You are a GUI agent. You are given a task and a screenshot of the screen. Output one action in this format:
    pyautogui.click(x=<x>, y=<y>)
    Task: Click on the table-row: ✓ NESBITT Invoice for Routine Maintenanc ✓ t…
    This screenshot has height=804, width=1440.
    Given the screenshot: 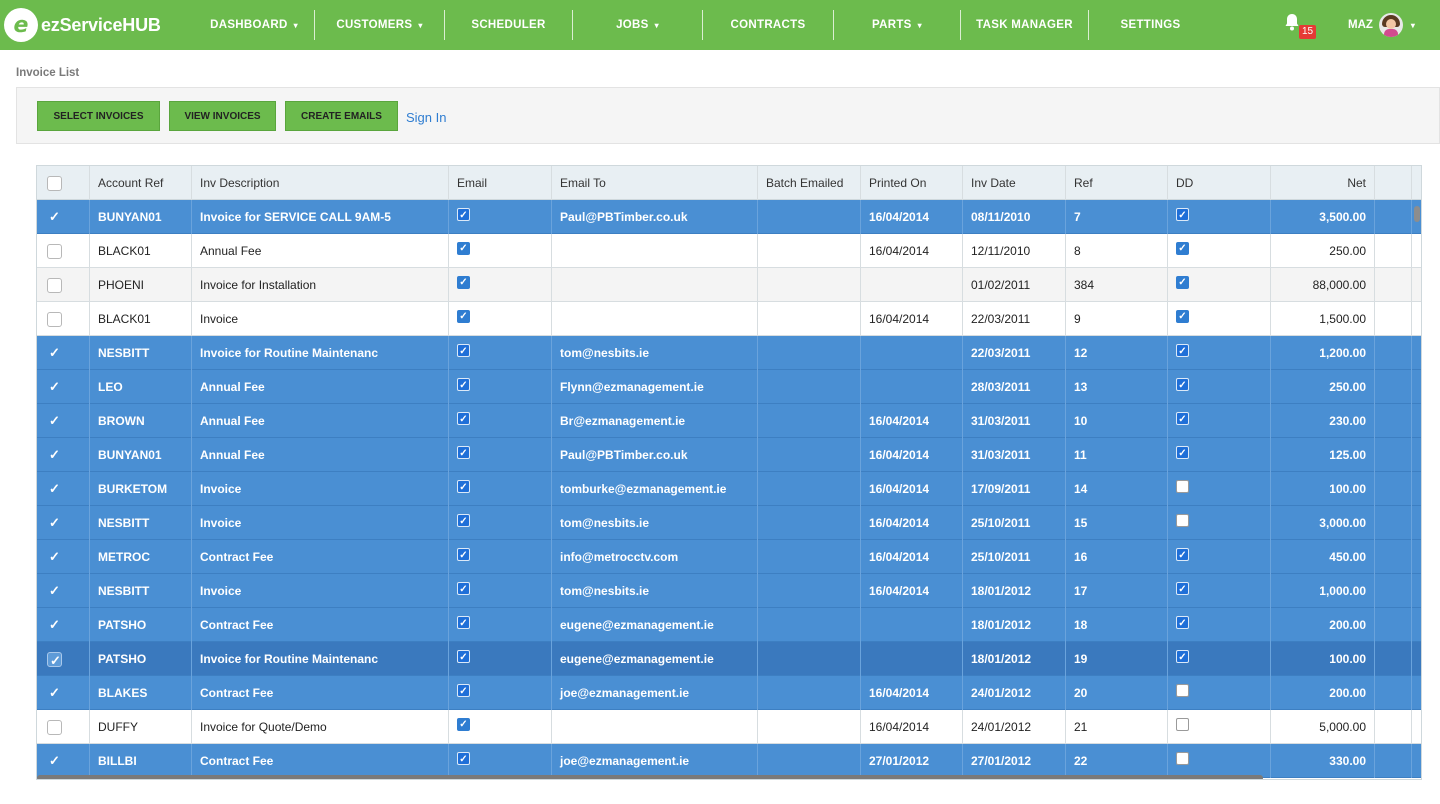 What is the action you would take?
    pyautogui.click(x=729, y=353)
    